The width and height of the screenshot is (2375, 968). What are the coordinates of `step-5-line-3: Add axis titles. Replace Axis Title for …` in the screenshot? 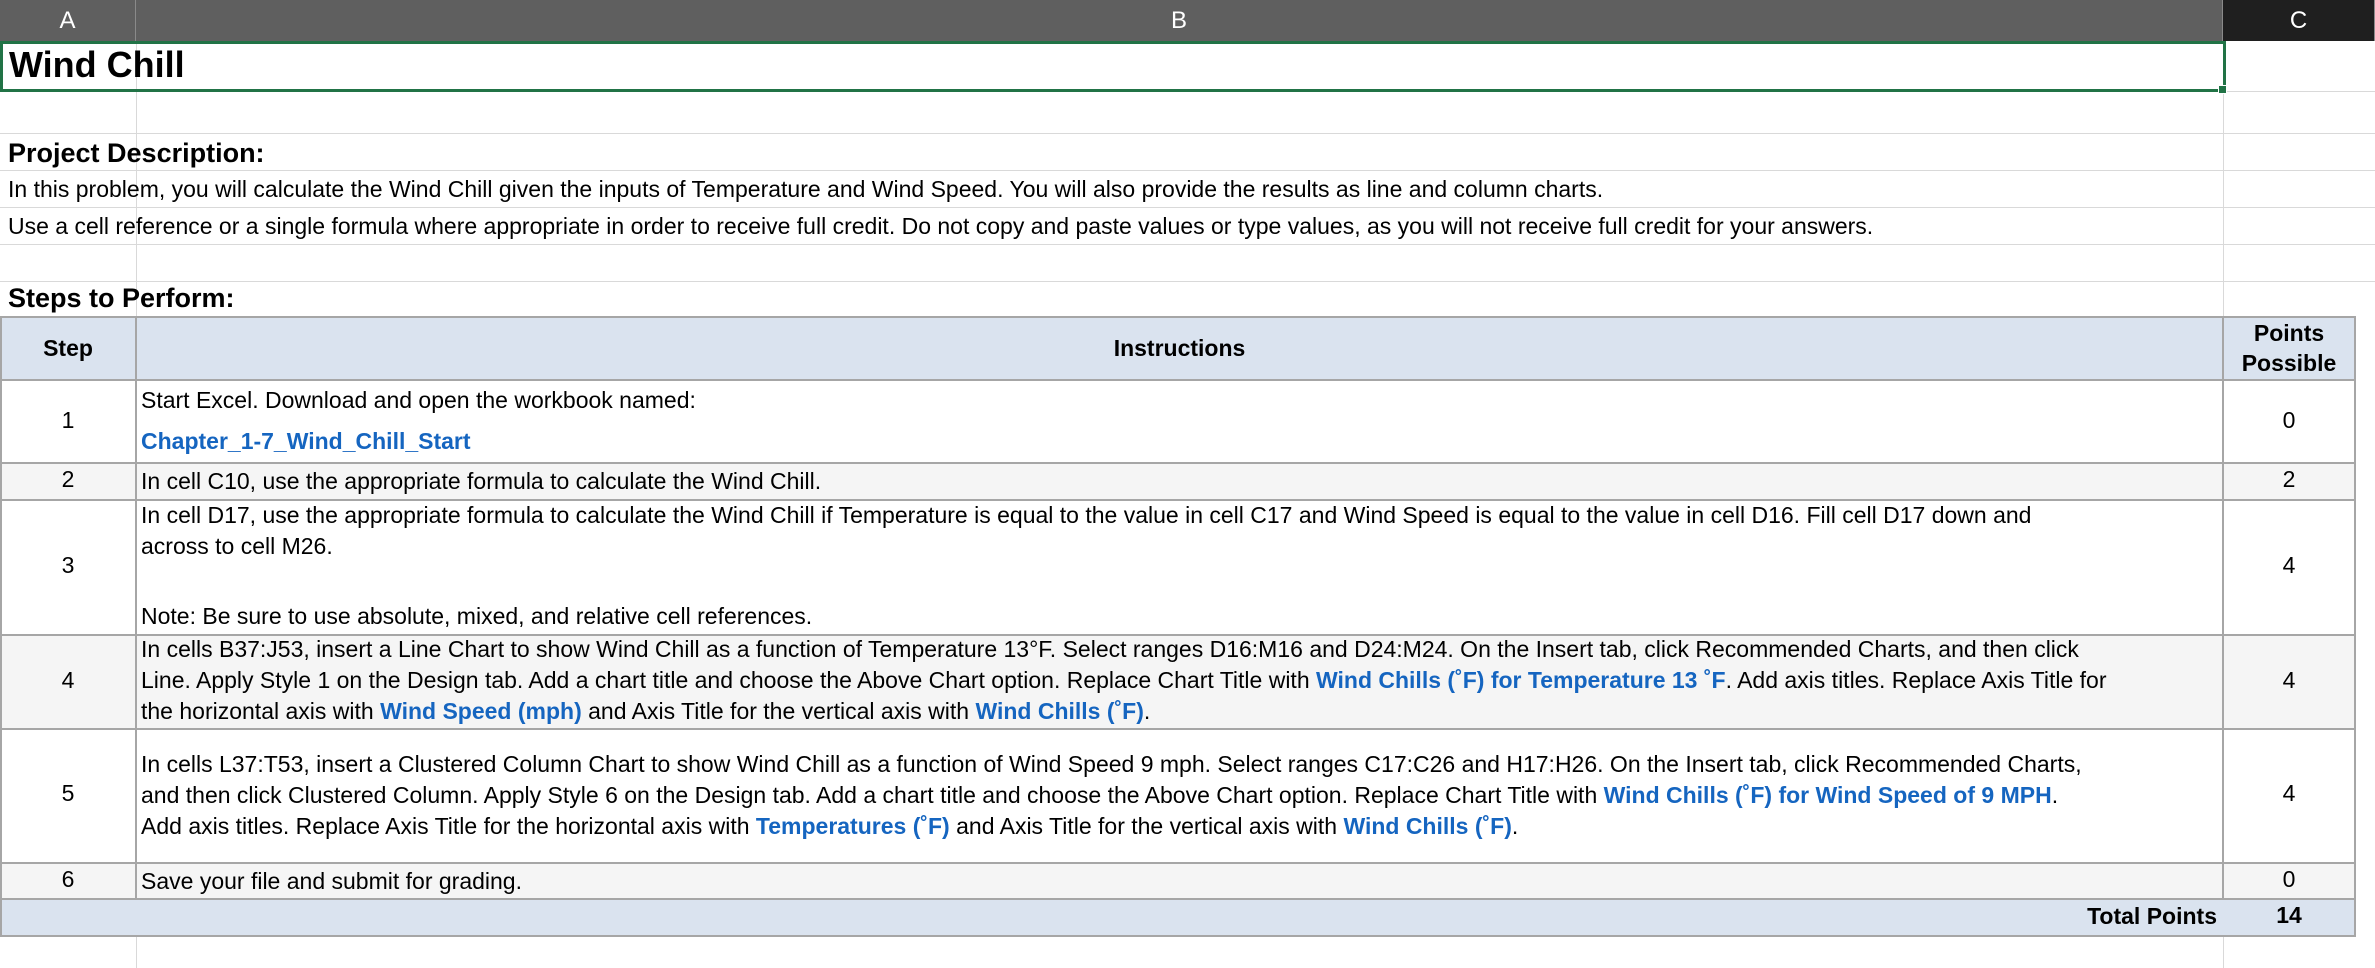 It's located at (829, 826).